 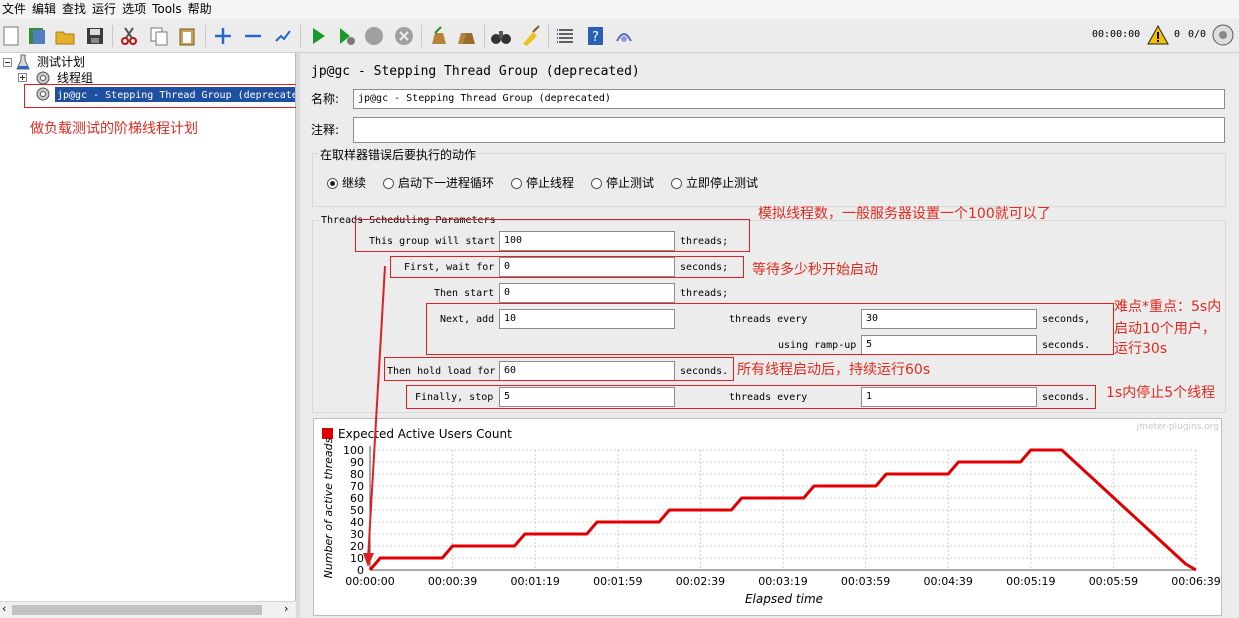 I want to click on toolbar: ? 00:00:00 0 0/0, so click(x=619, y=36).